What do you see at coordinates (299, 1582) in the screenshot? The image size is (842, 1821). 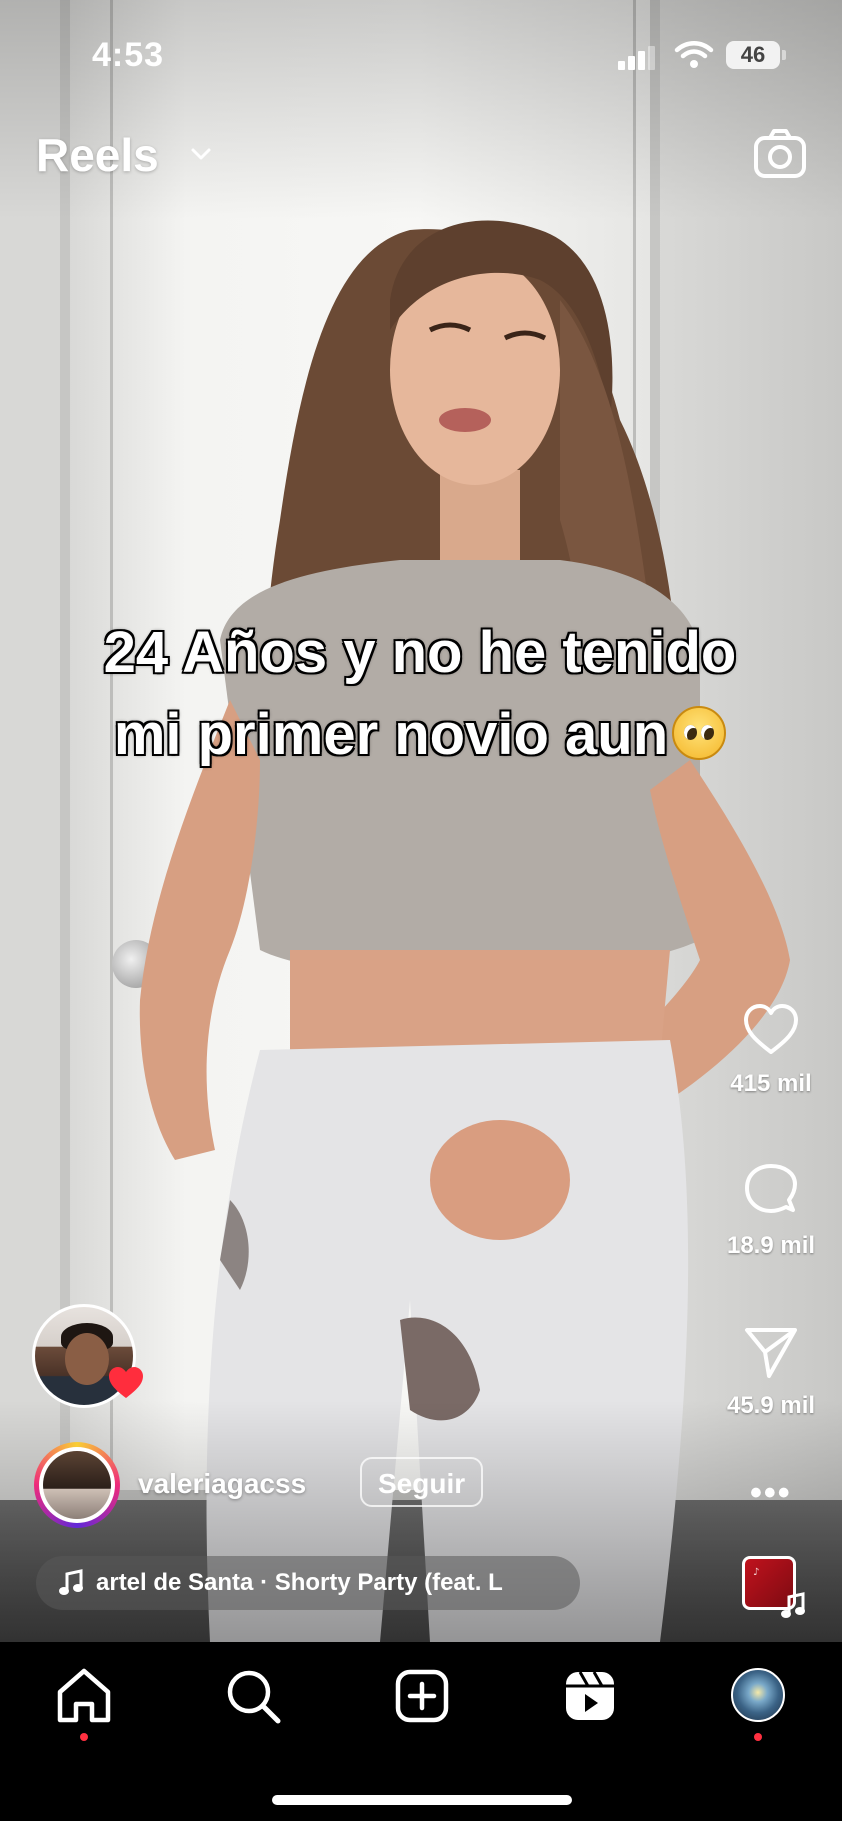 I see `audio-track-name: artel de Santa · Shorty Party (feat. L` at bounding box center [299, 1582].